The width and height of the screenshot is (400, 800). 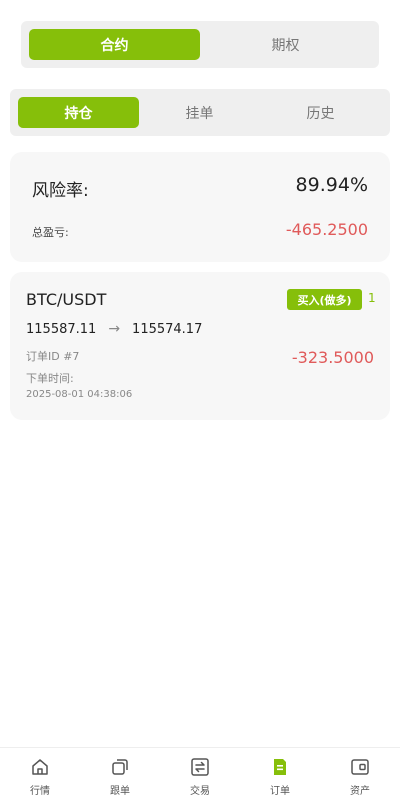 What do you see at coordinates (78, 112) in the screenshot?
I see `tab-positions: 持仓` at bounding box center [78, 112].